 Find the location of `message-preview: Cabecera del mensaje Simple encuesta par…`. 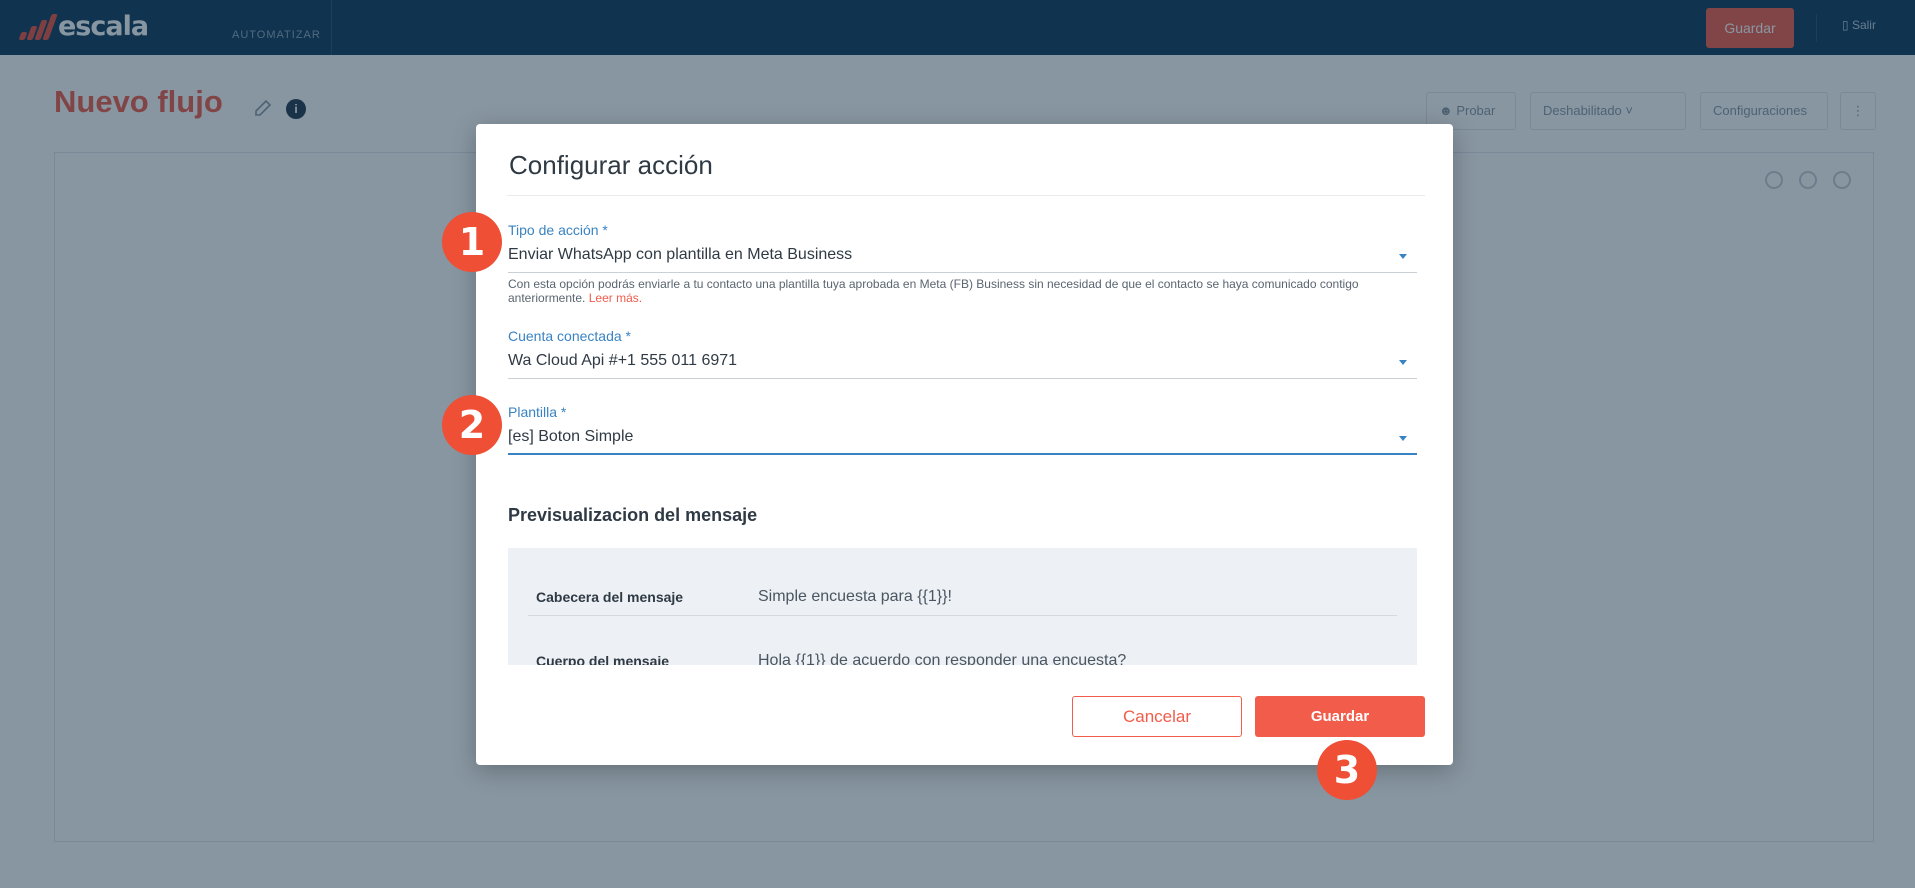

message-preview: Cabecera del mensaje Simple encuesta par… is located at coordinates (962, 606).